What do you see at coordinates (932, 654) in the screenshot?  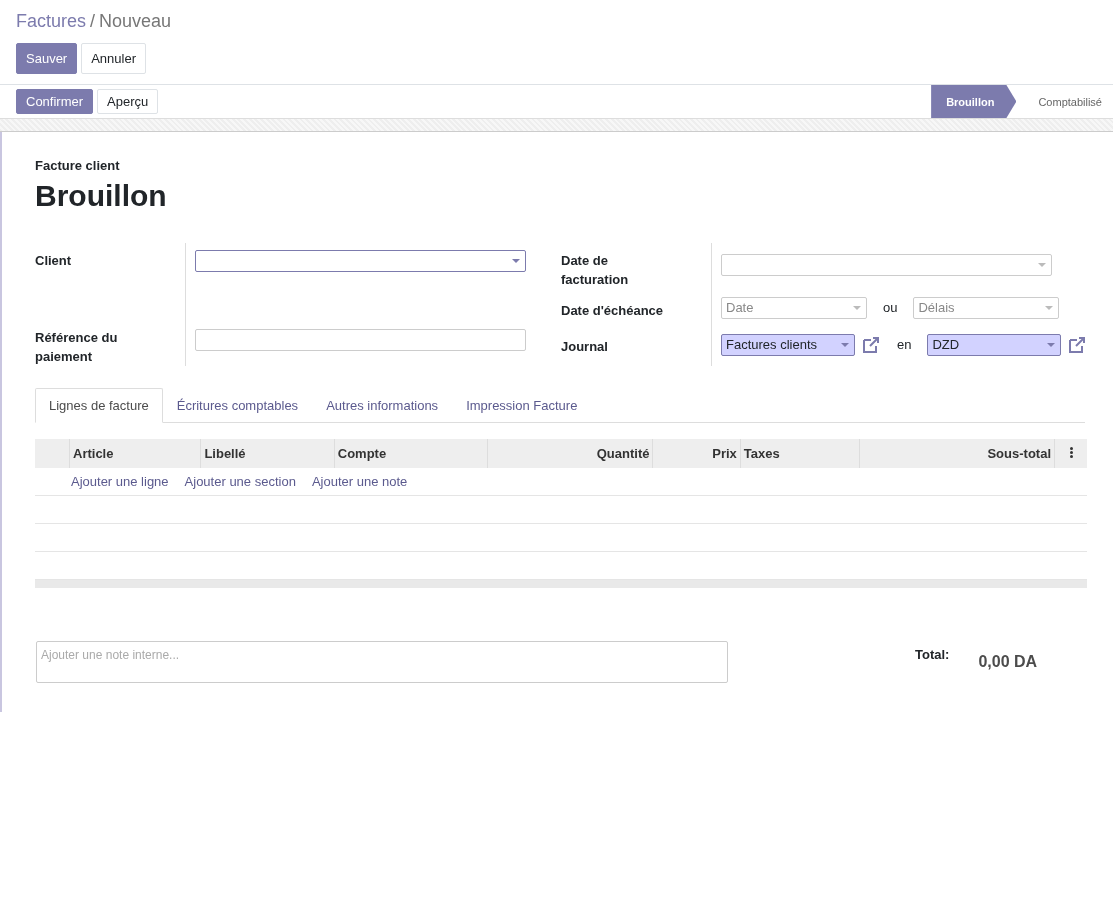 I see `total-label: Total:` at bounding box center [932, 654].